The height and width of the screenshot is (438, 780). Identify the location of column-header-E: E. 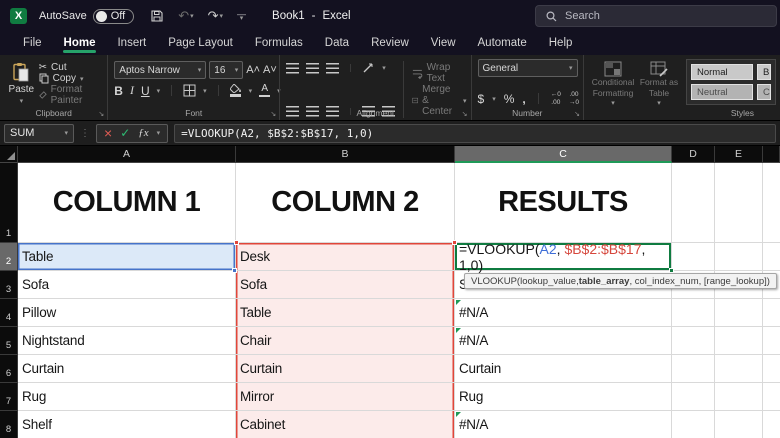
(739, 154).